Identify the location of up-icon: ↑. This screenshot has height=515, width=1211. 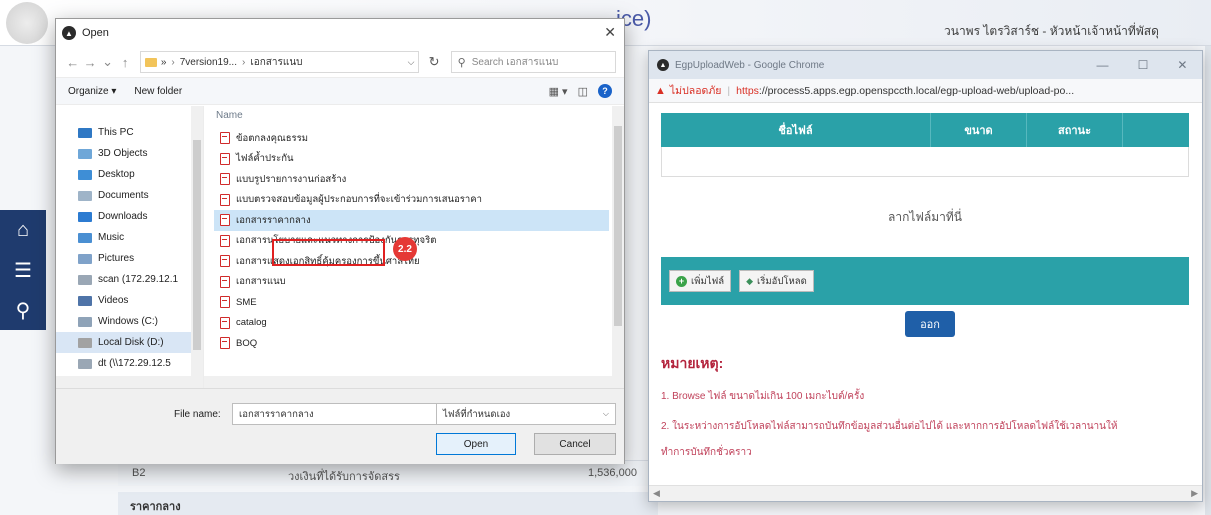
(124, 62).